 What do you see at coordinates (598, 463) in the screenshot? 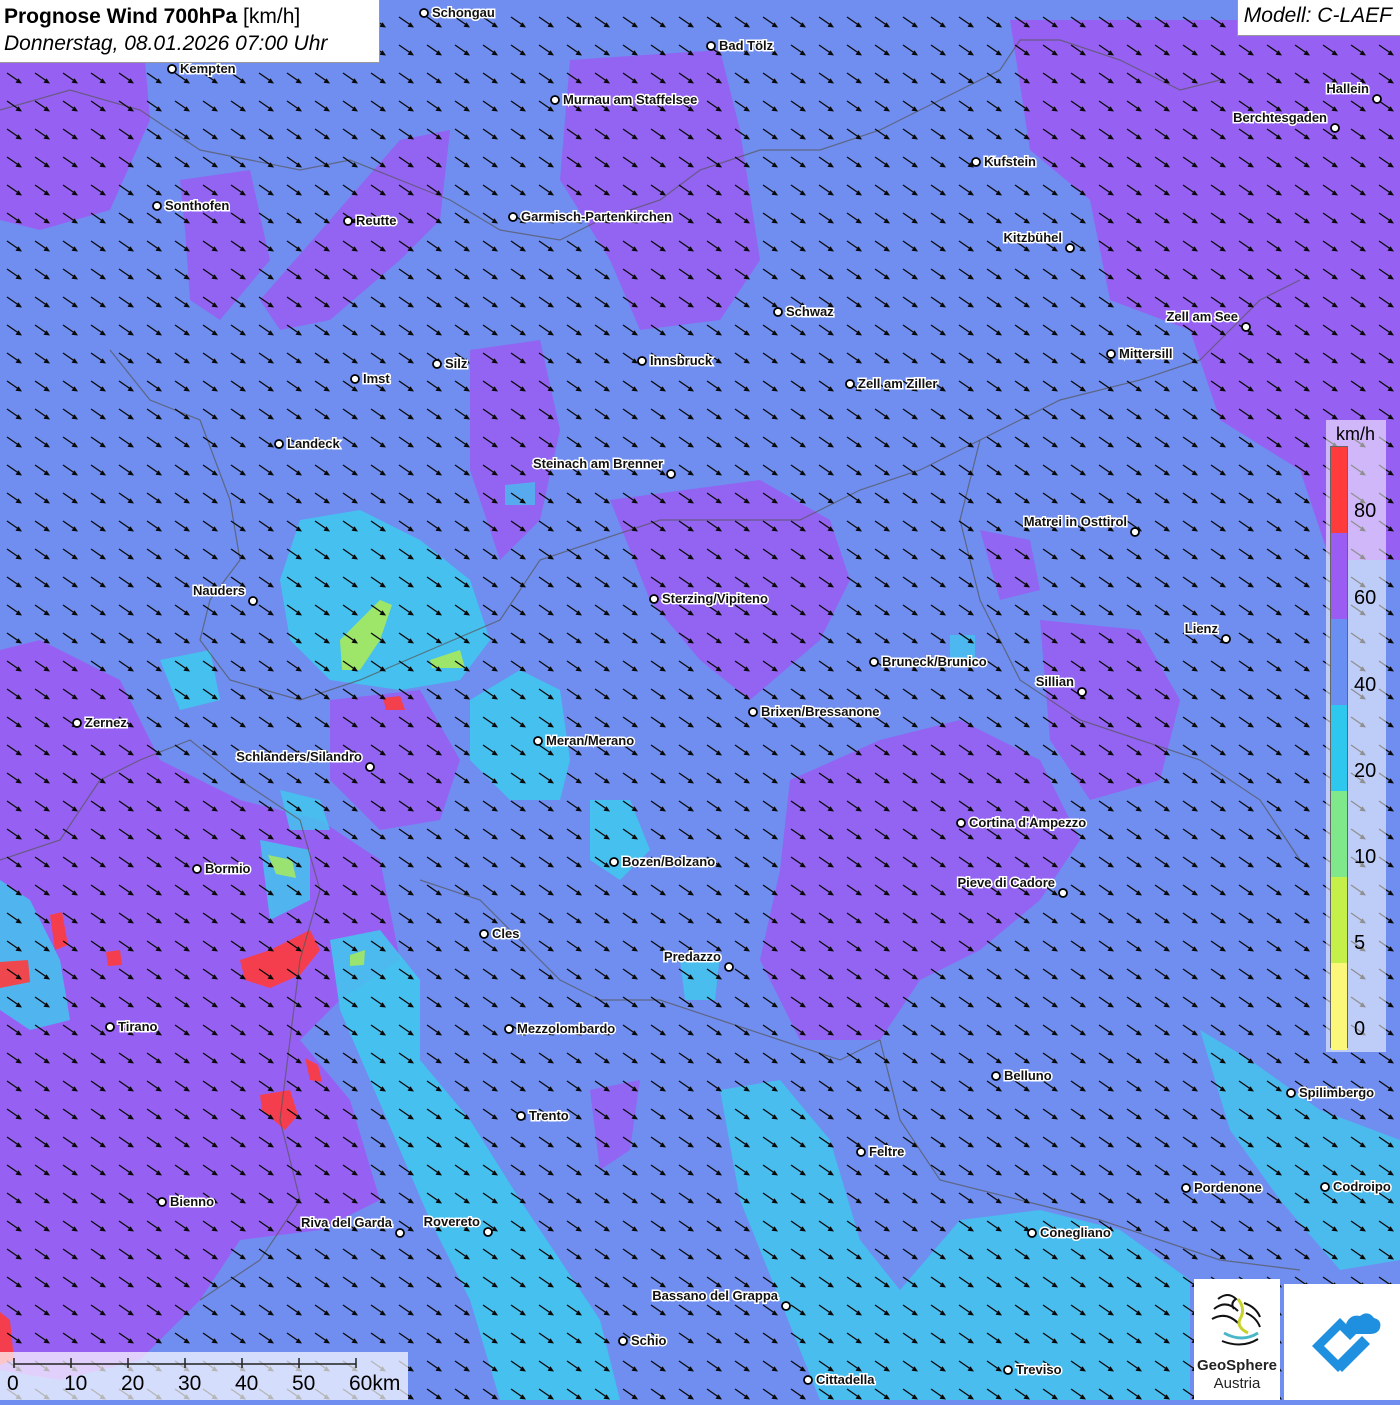
I see `city-label: Steinach am Brenner` at bounding box center [598, 463].